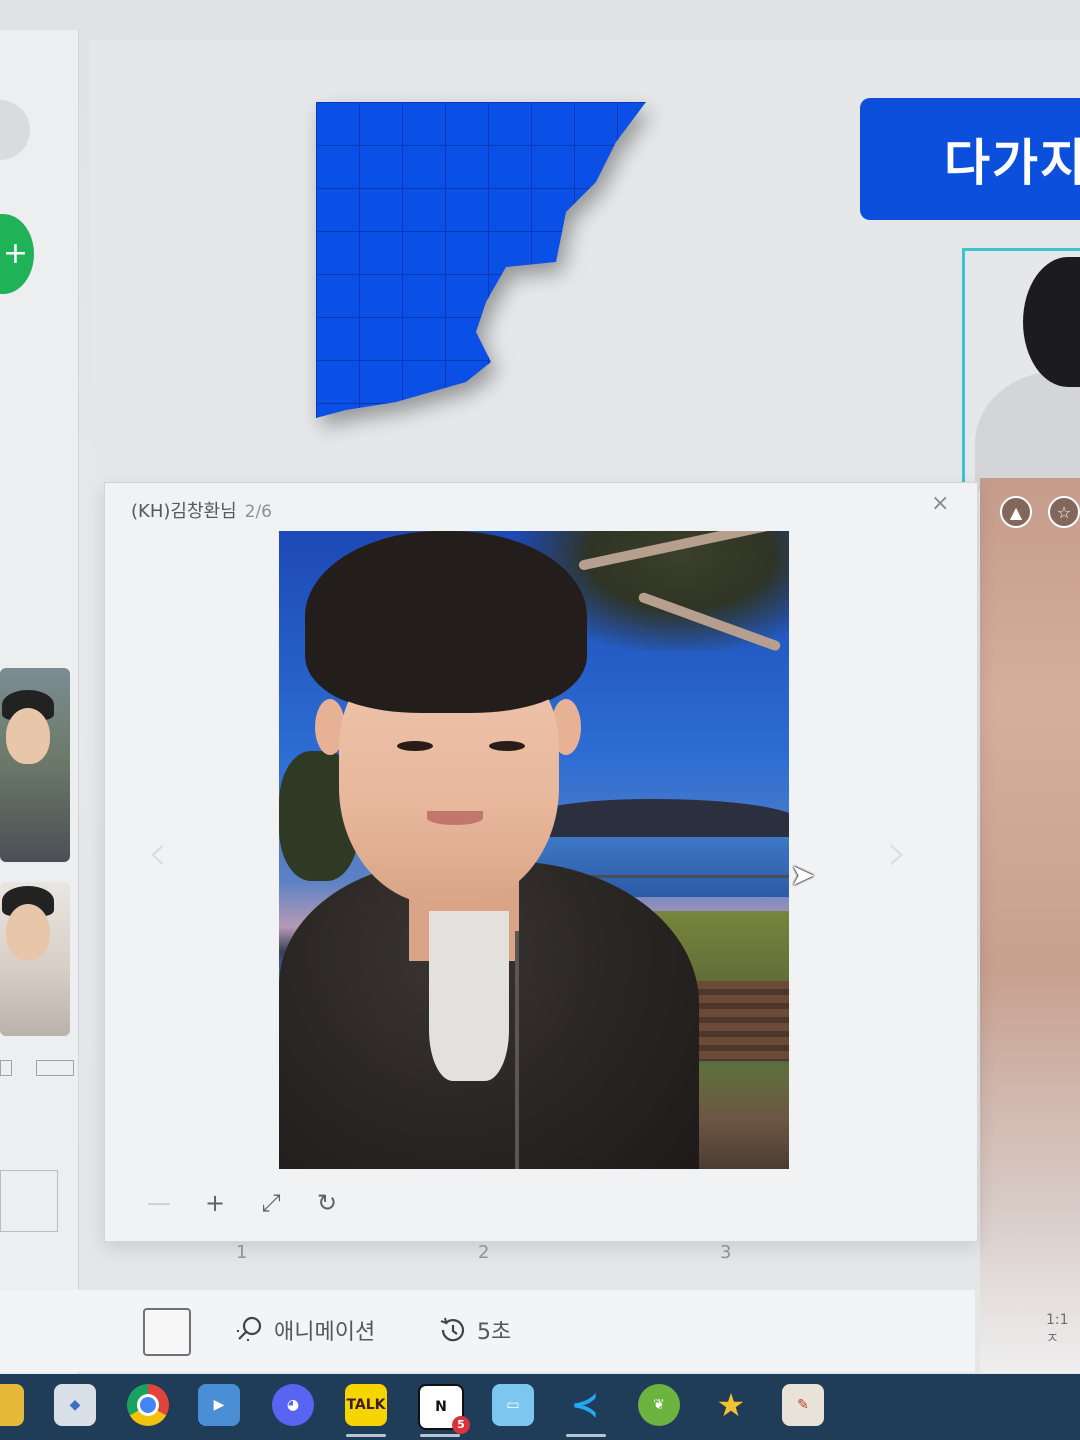  What do you see at coordinates (513, 1405) in the screenshot?
I see `notepad-icon: ▭` at bounding box center [513, 1405].